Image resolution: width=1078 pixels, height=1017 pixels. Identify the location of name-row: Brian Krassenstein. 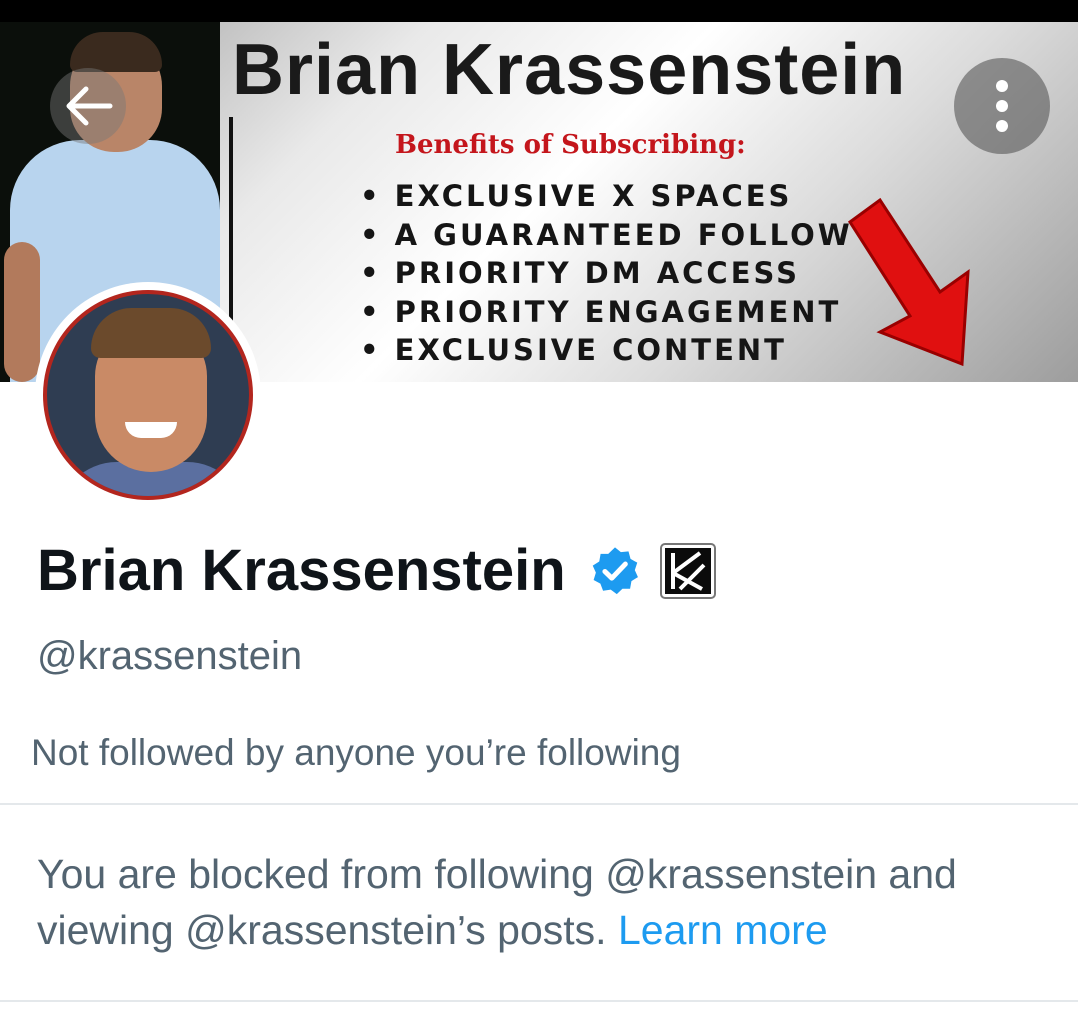
(376, 571).